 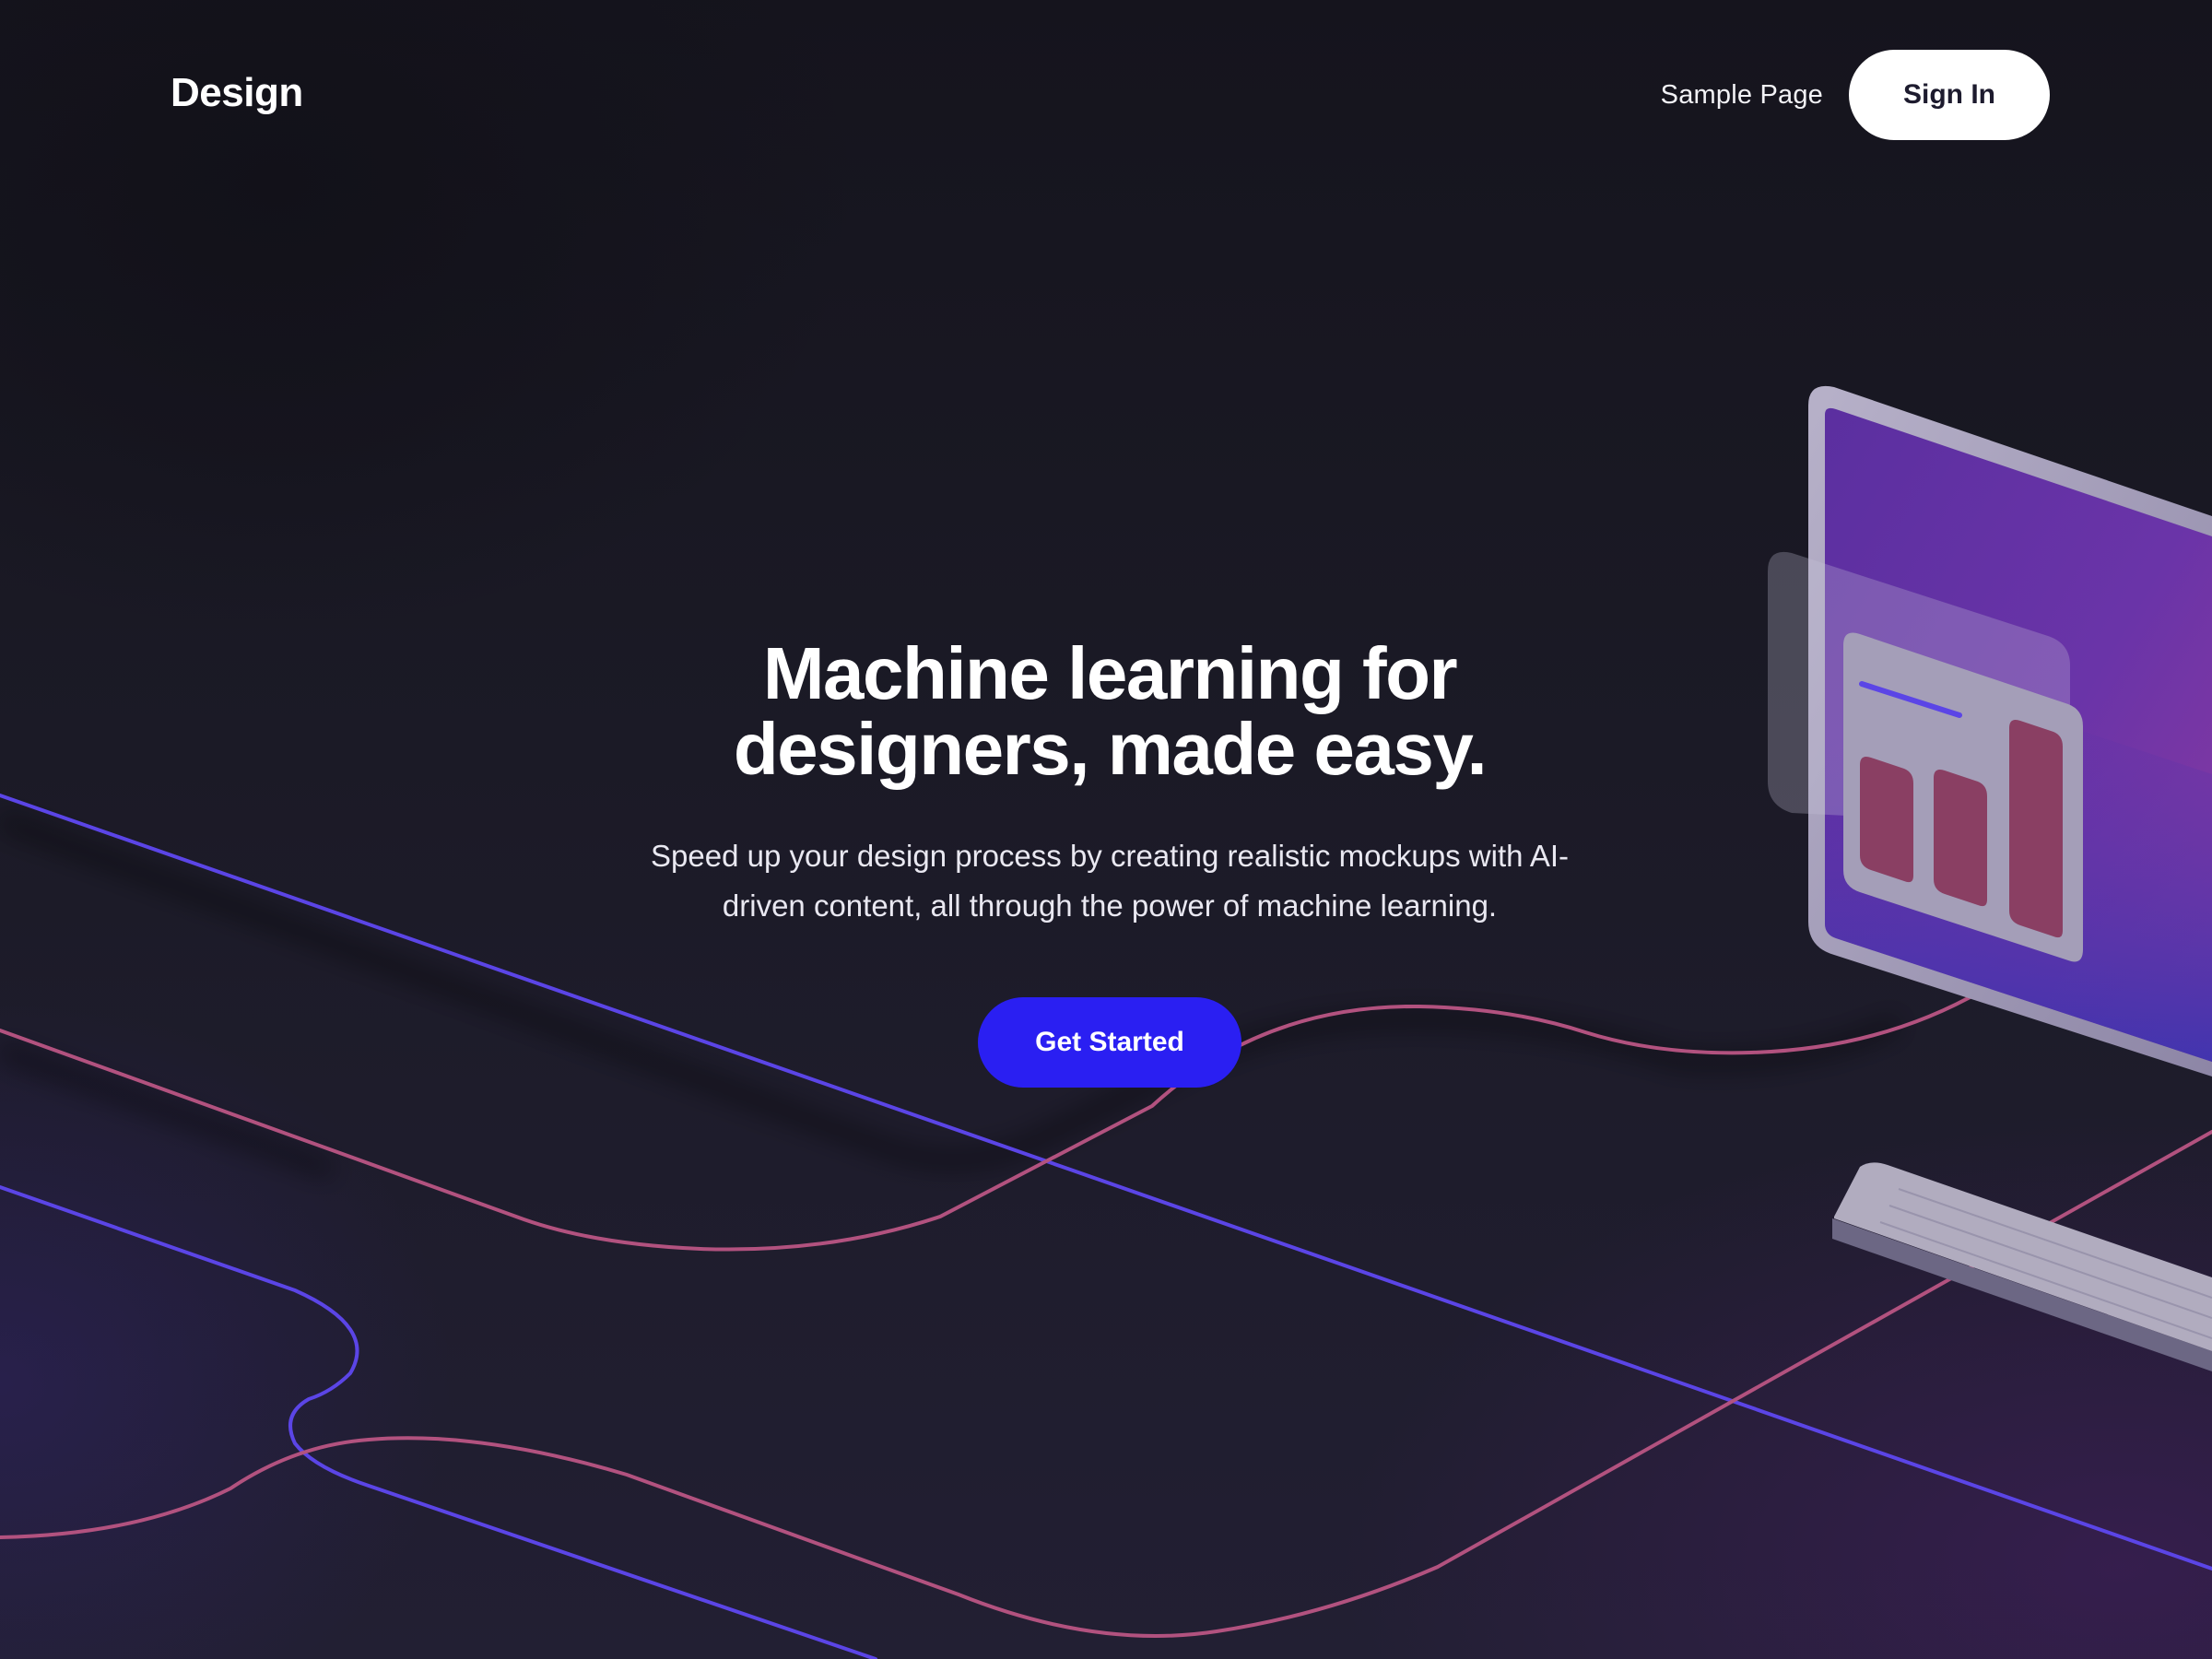 What do you see at coordinates (1110, 749) in the screenshot?
I see `hero-title-line-2: designers, made easy.` at bounding box center [1110, 749].